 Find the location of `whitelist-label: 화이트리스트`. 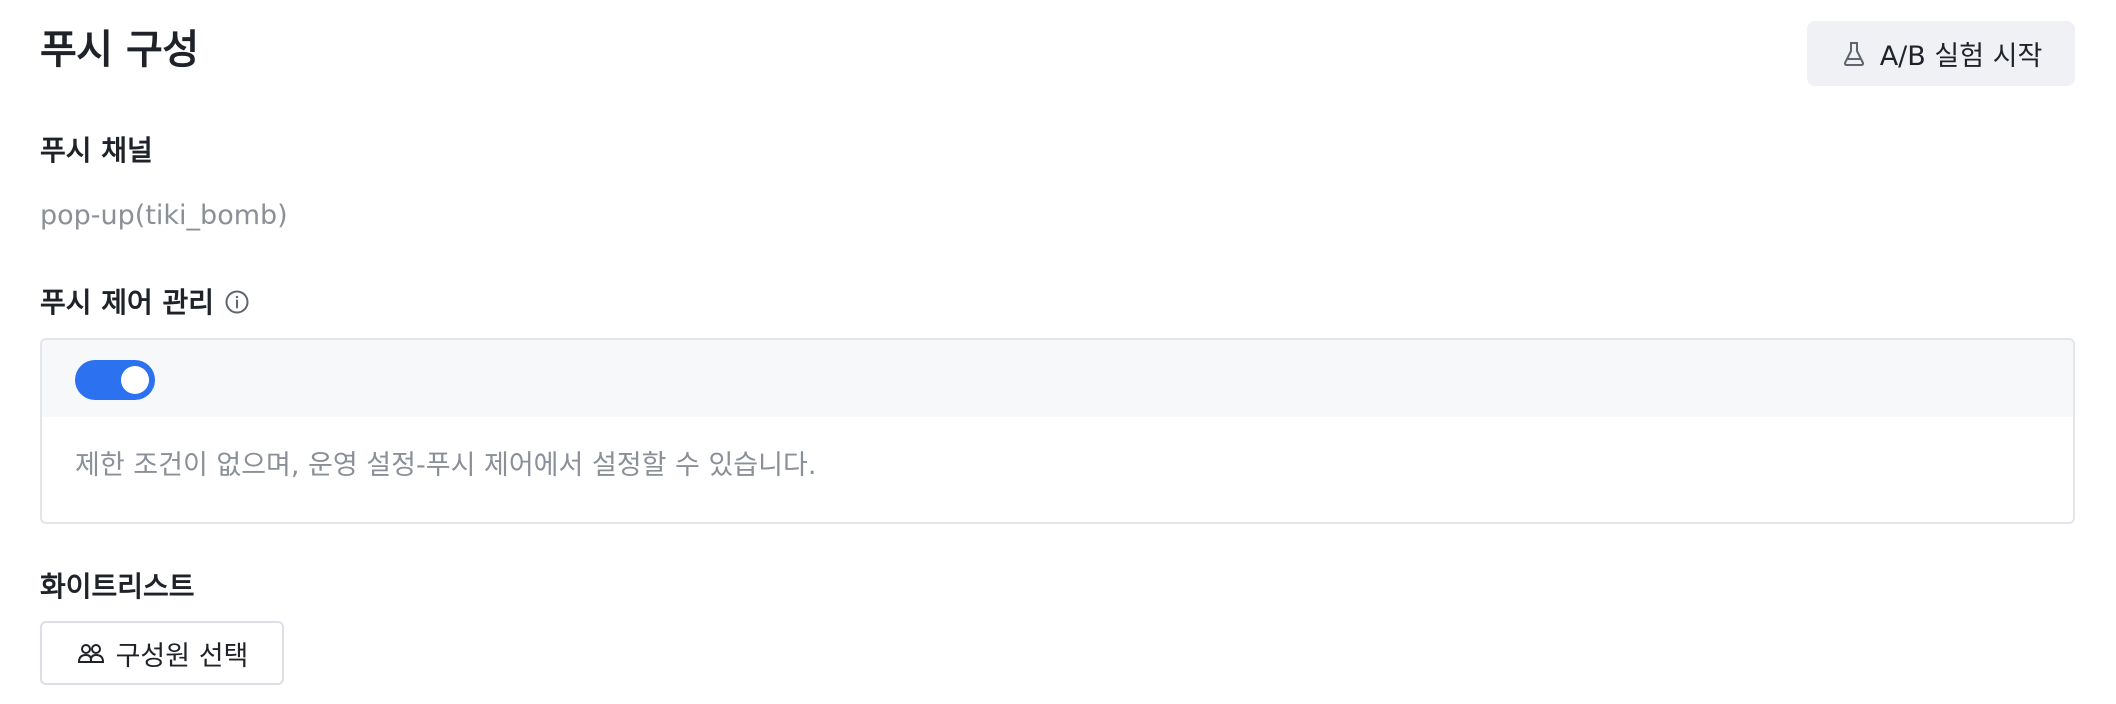

whitelist-label: 화이트리스트 is located at coordinates (117, 586).